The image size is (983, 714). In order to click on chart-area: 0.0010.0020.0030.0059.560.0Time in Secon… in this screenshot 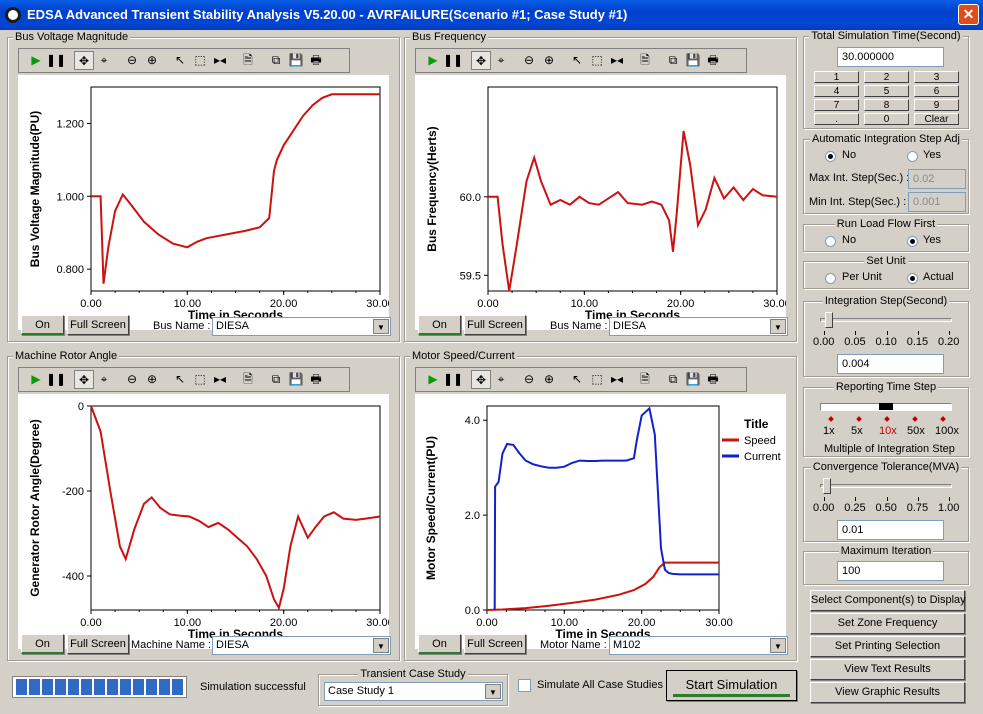, I will do `click(600, 202)`.